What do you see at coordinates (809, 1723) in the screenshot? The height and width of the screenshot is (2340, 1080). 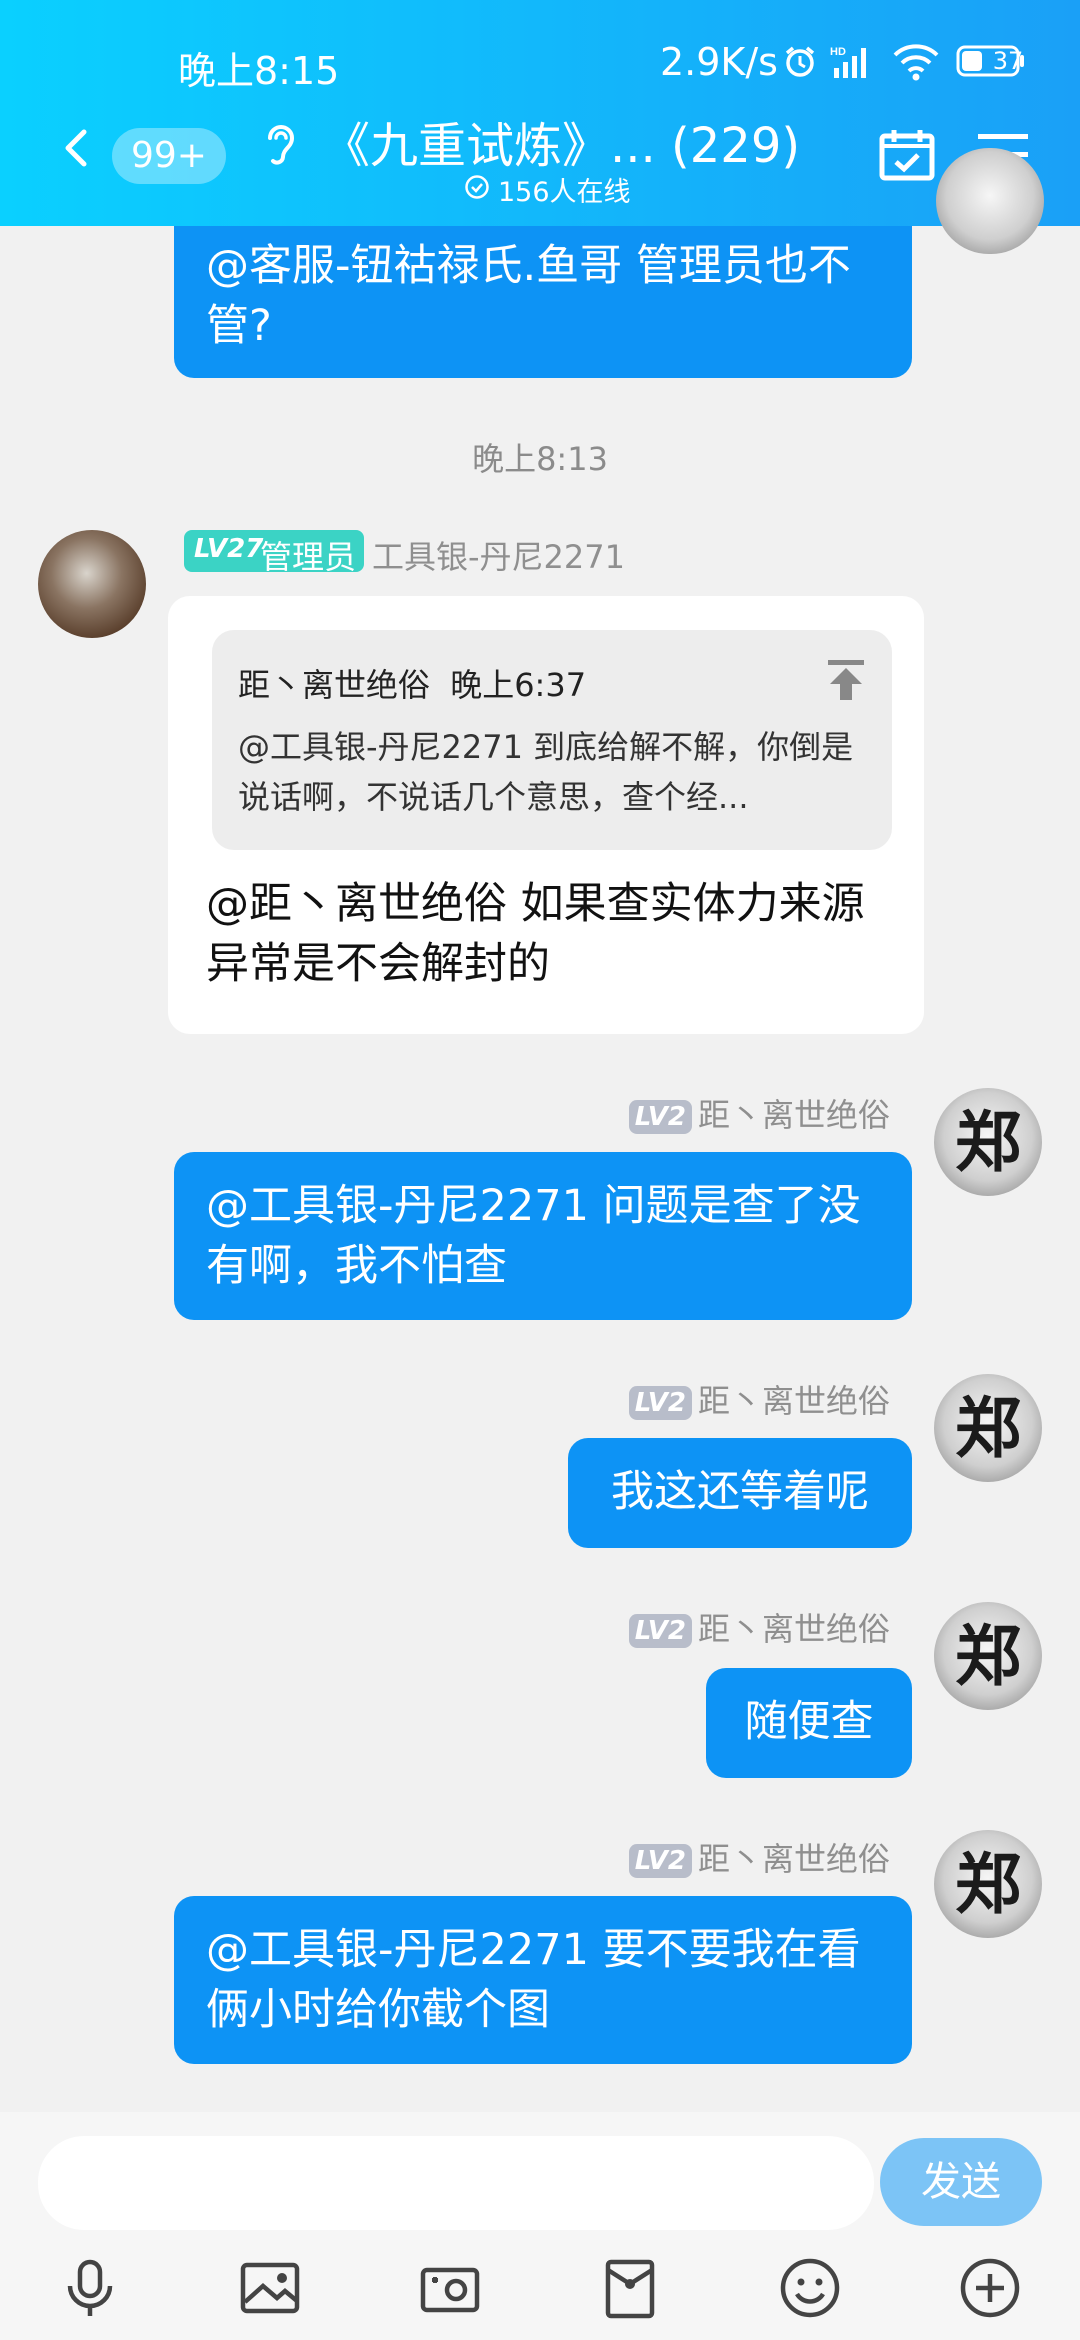 I see `message-bubble: 随便查` at bounding box center [809, 1723].